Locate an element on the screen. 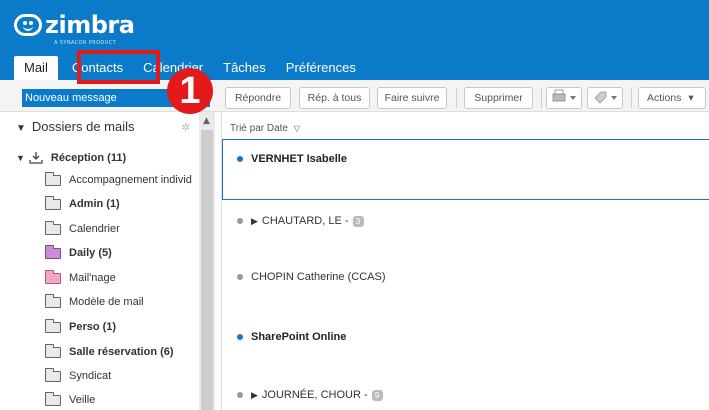  folder-label: Modèle de mail is located at coordinates (106, 302).